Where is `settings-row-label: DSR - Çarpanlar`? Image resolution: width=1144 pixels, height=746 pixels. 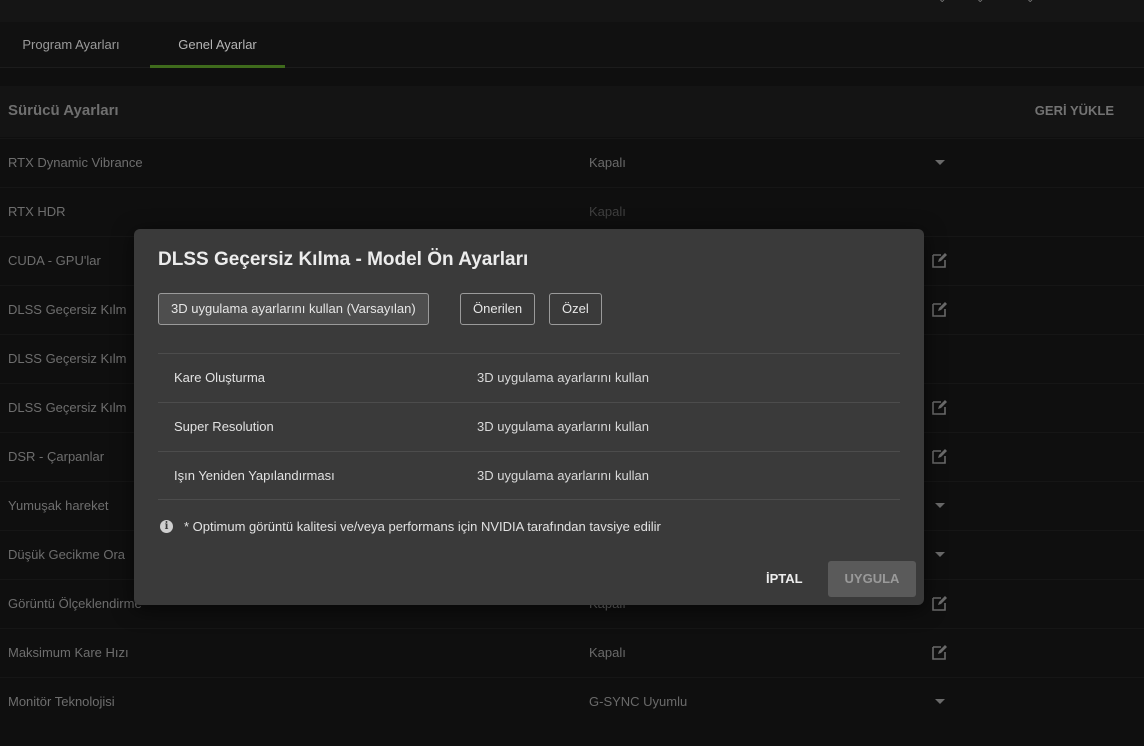
settings-row-label: DSR - Çarpanlar is located at coordinates (56, 456).